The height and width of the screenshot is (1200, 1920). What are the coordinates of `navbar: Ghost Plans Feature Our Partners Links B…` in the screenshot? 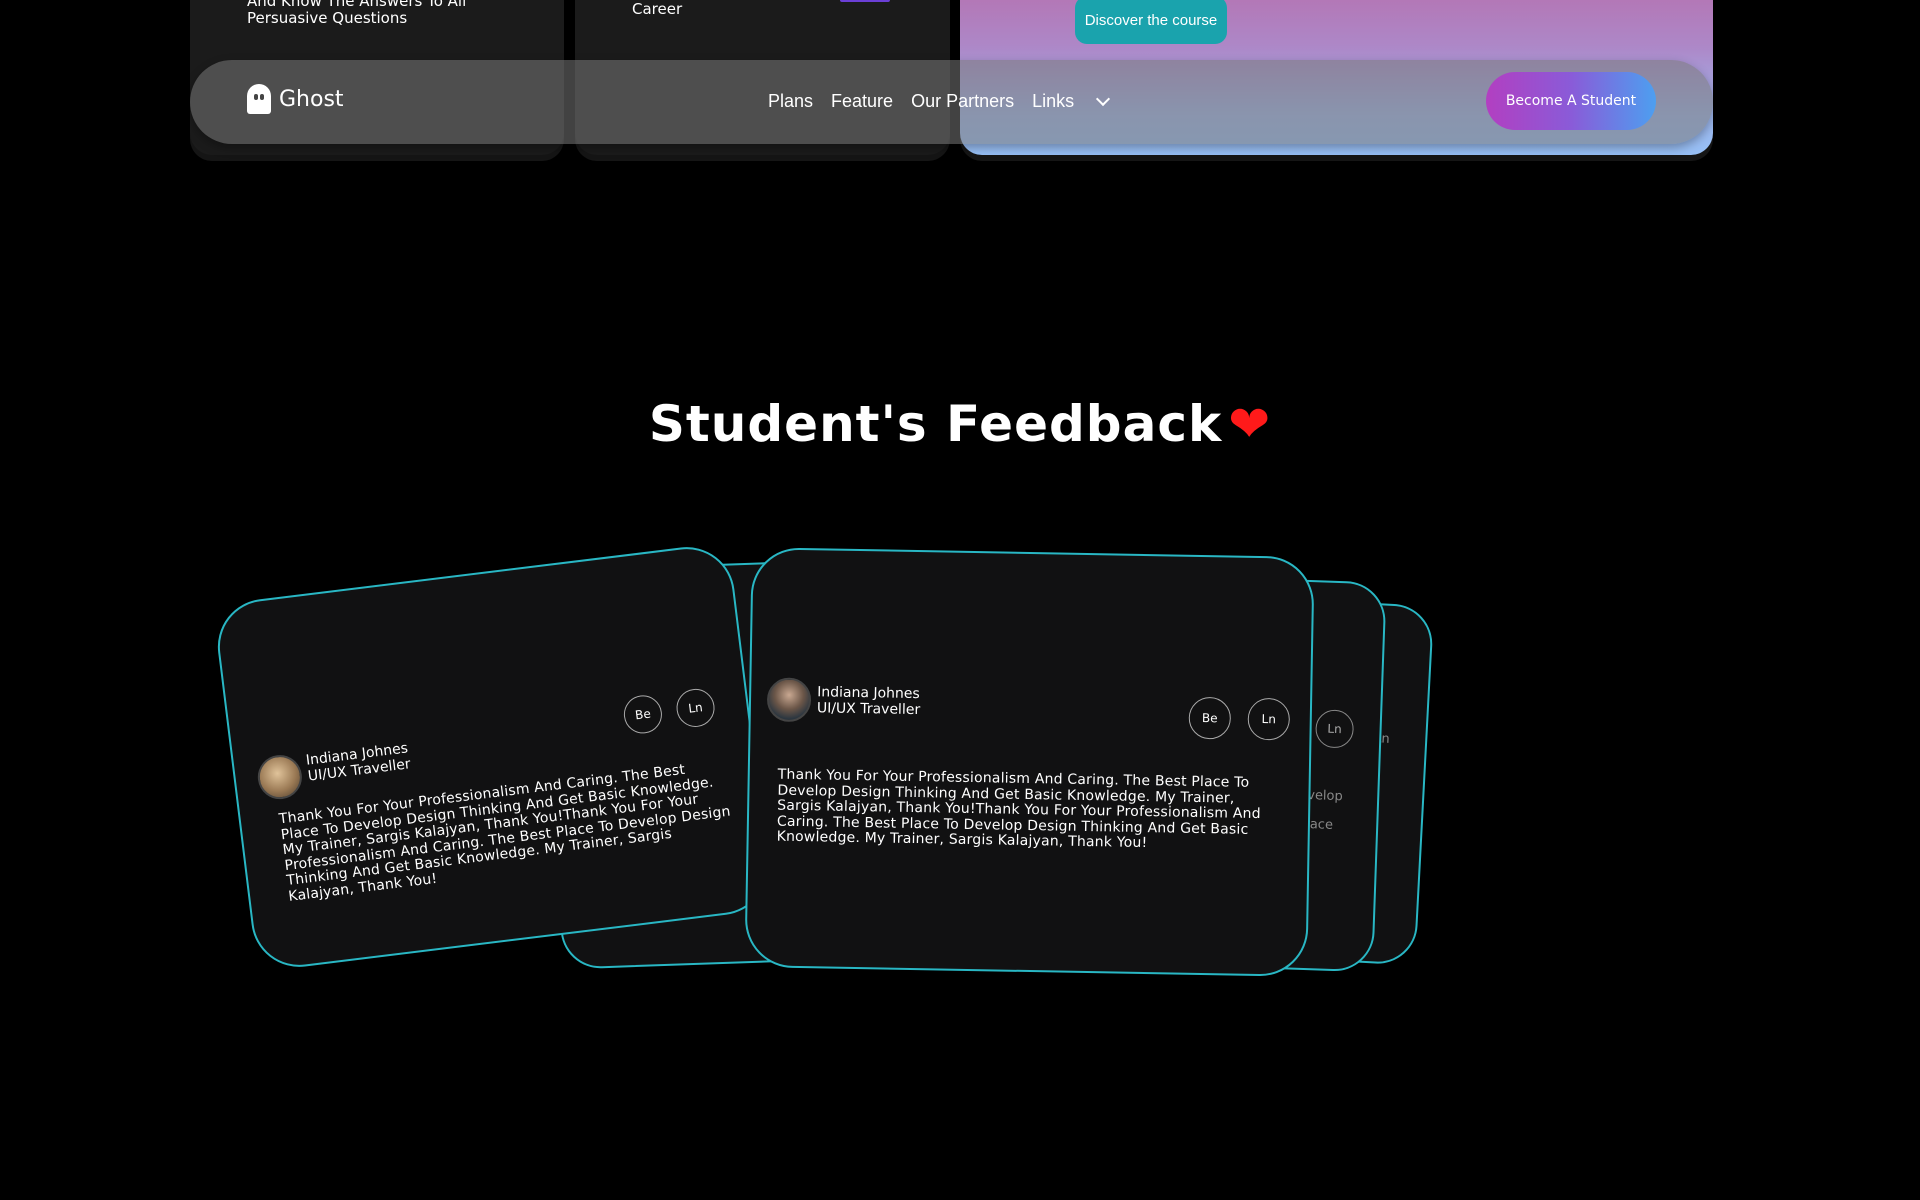 It's located at (951, 102).